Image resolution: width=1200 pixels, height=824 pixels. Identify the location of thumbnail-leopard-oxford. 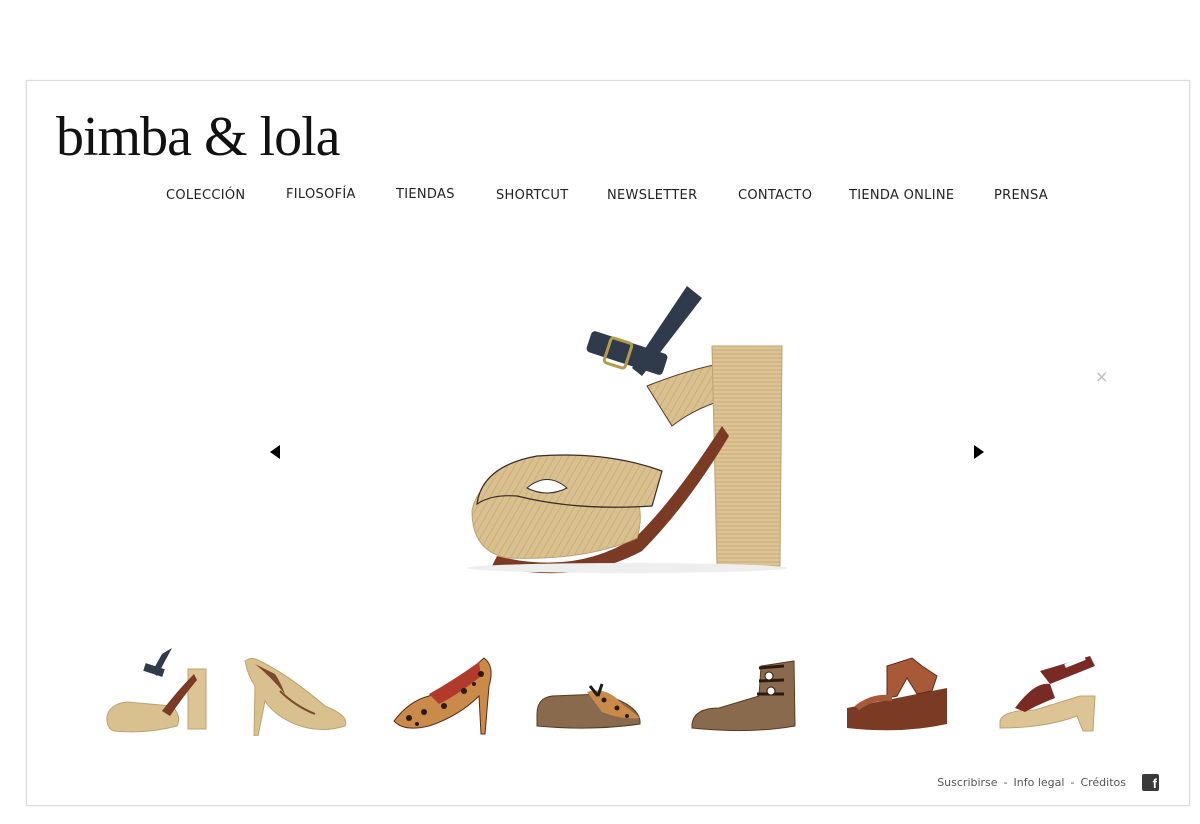
(587, 686).